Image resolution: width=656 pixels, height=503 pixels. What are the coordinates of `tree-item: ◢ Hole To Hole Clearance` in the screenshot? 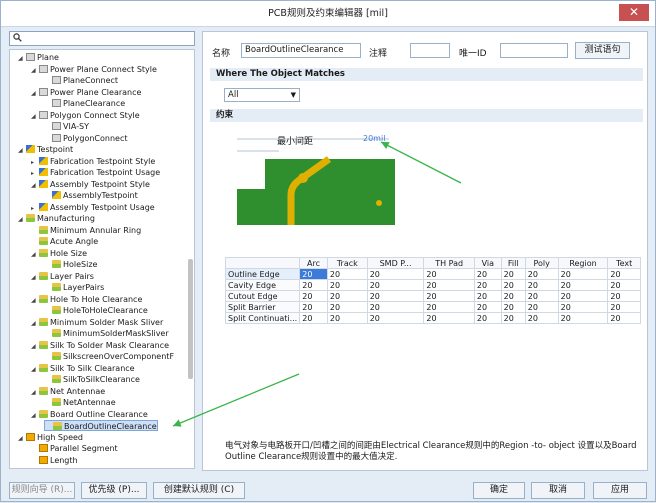 It's located at (86, 299).